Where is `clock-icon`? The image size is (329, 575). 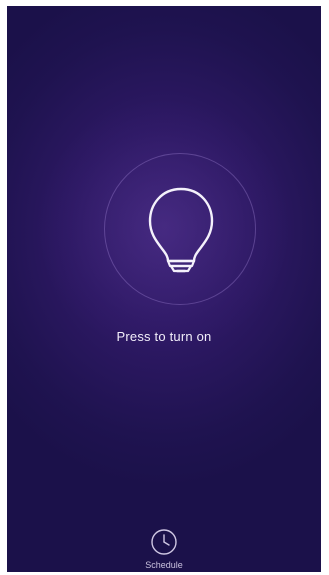
clock-icon is located at coordinates (164, 542).